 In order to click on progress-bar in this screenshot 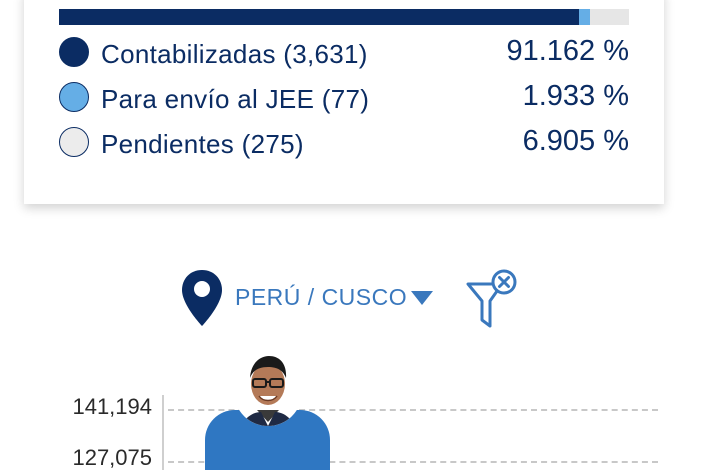, I will do `click(344, 17)`.